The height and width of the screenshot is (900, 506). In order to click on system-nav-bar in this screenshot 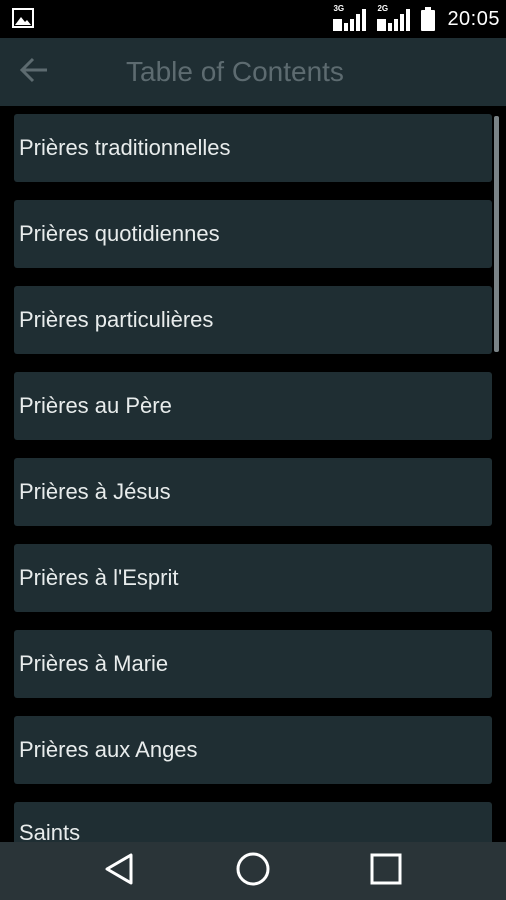, I will do `click(253, 871)`.